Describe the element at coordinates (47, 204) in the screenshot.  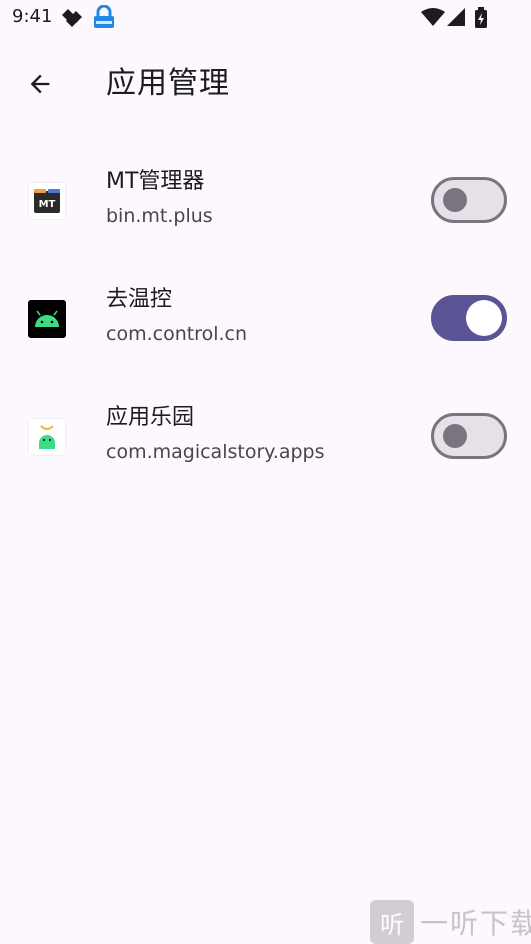
I see `svg-text: MT` at that location.